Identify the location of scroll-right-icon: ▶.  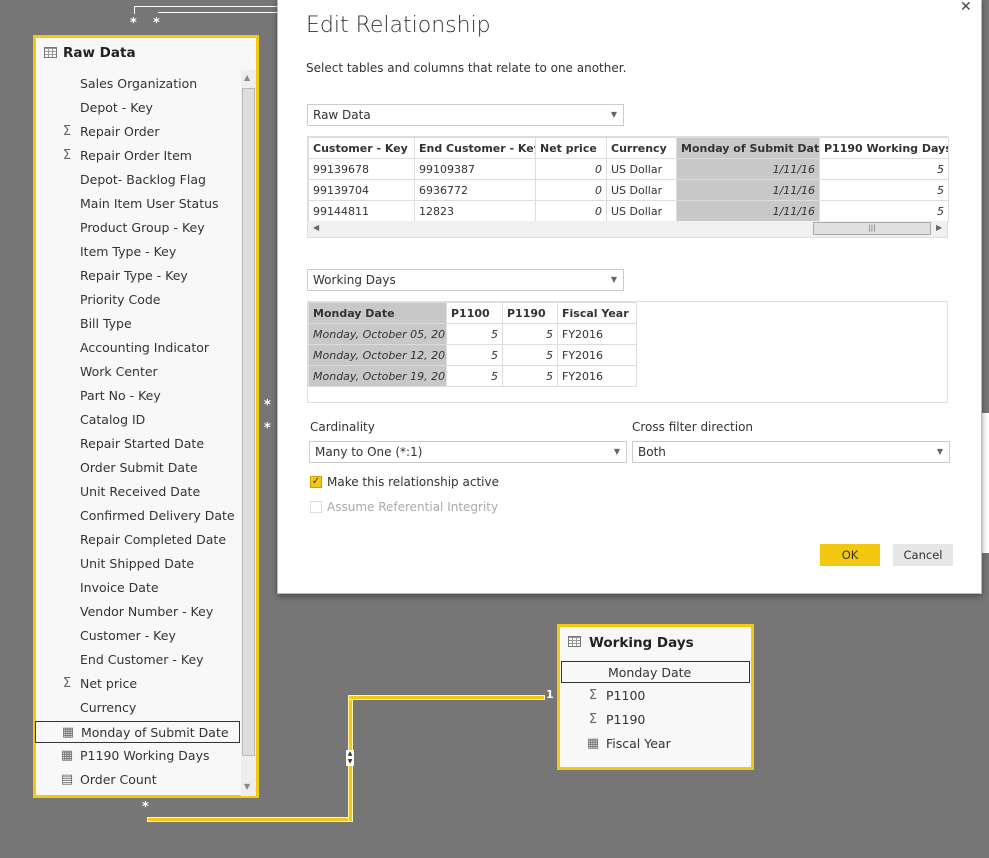
(939, 227).